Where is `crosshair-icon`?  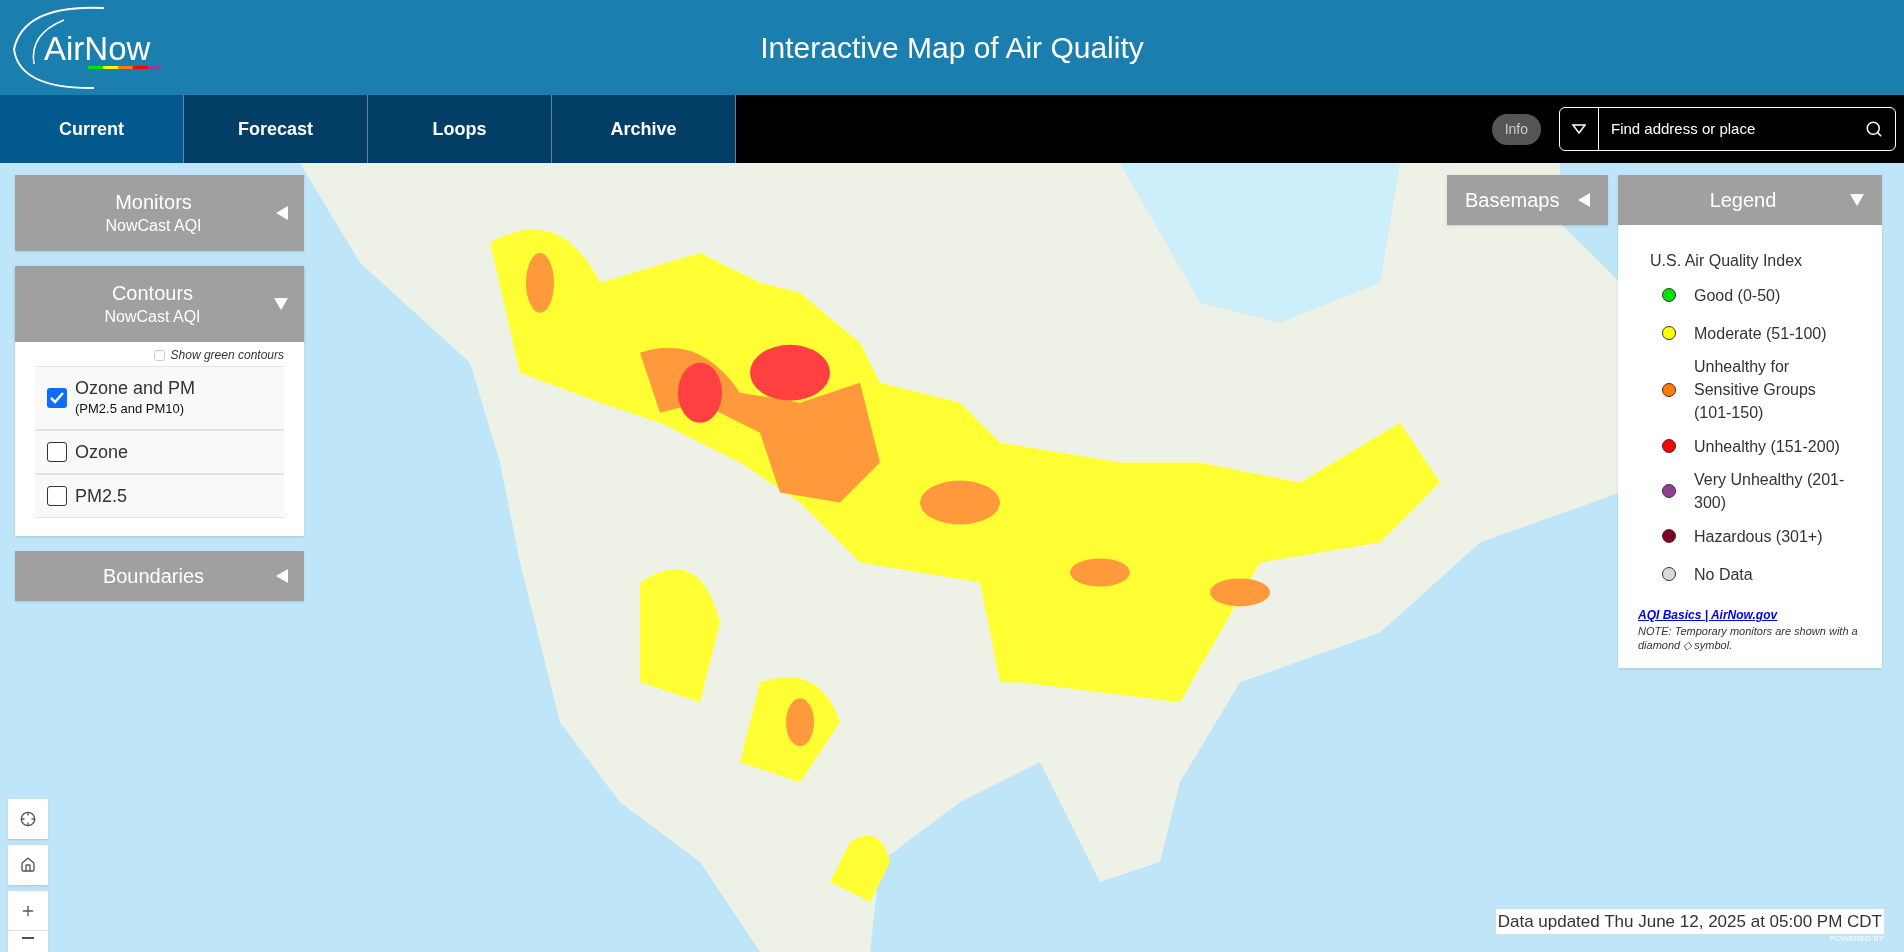
crosshair-icon is located at coordinates (28, 819).